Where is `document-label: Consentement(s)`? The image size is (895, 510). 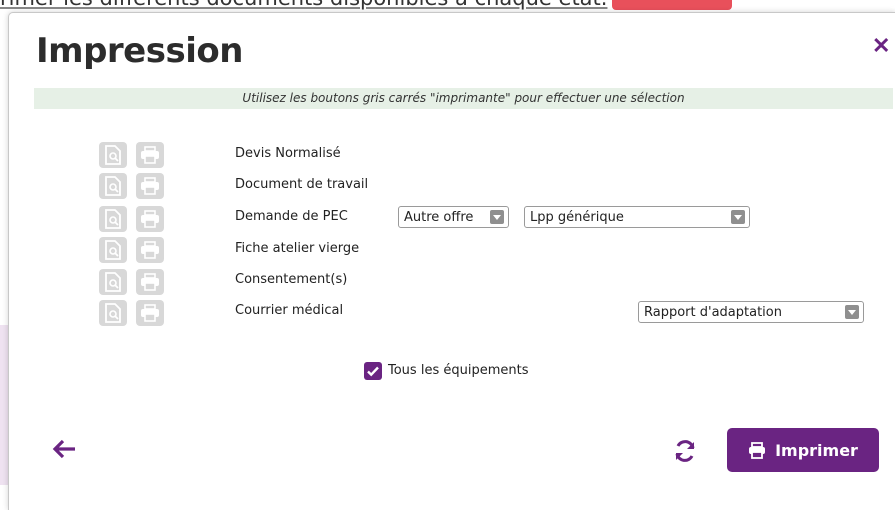
document-label: Consentement(s) is located at coordinates (291, 279).